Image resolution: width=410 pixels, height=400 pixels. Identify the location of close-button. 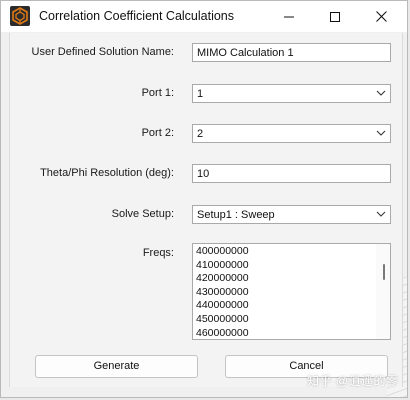
(381, 16).